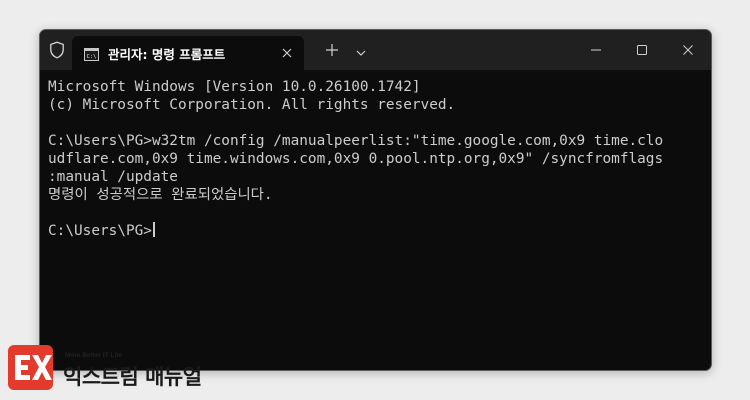 The height and width of the screenshot is (400, 750). I want to click on close-button, so click(688, 50).